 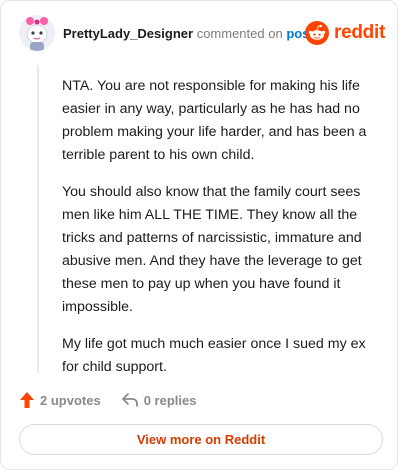 What do you see at coordinates (317, 33) in the screenshot?
I see `reddit-logo-icon` at bounding box center [317, 33].